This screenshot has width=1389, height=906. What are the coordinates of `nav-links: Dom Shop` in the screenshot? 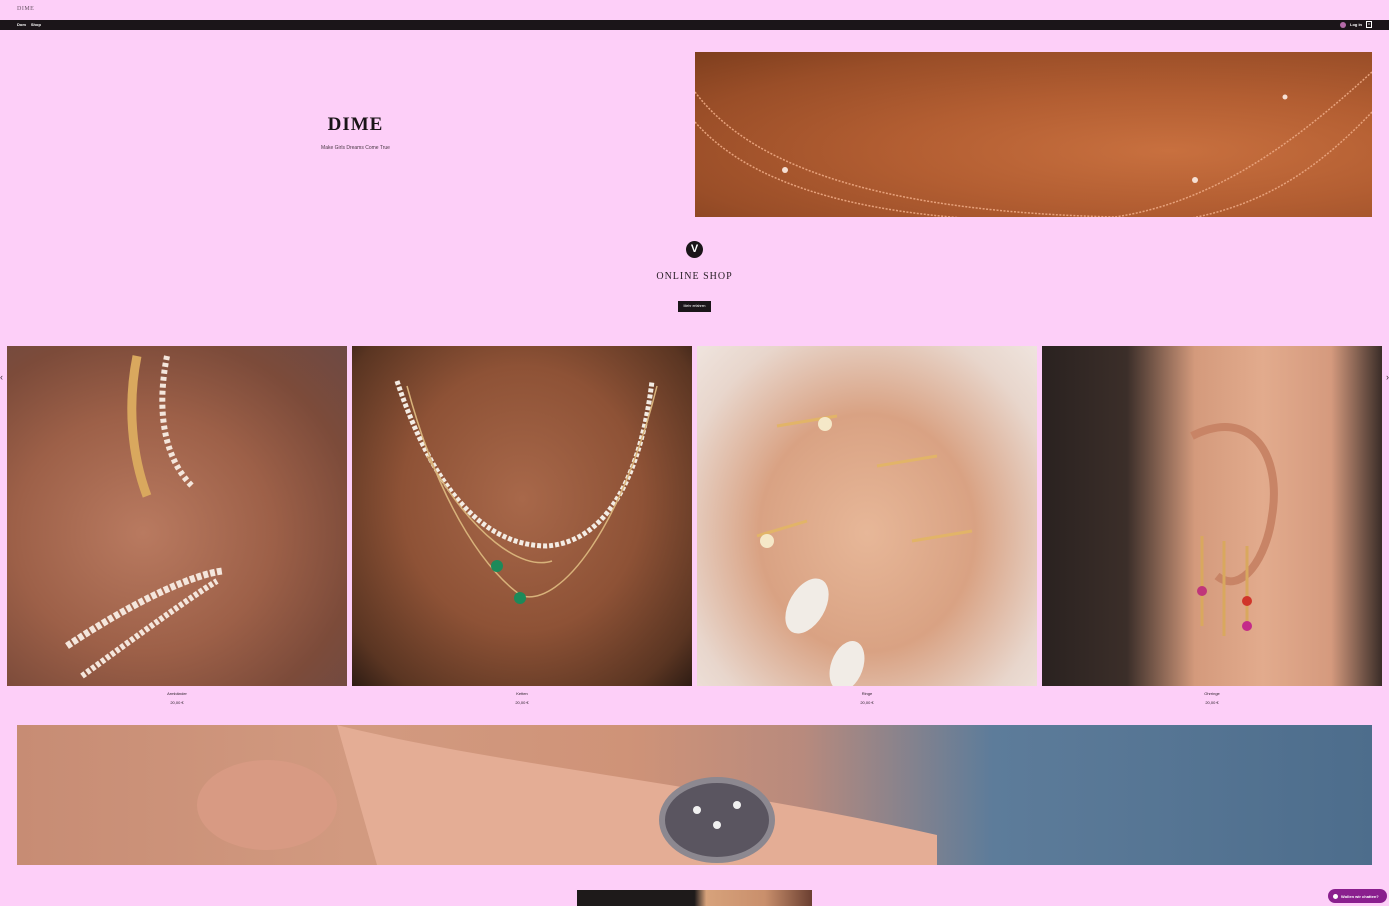 It's located at (29, 24).